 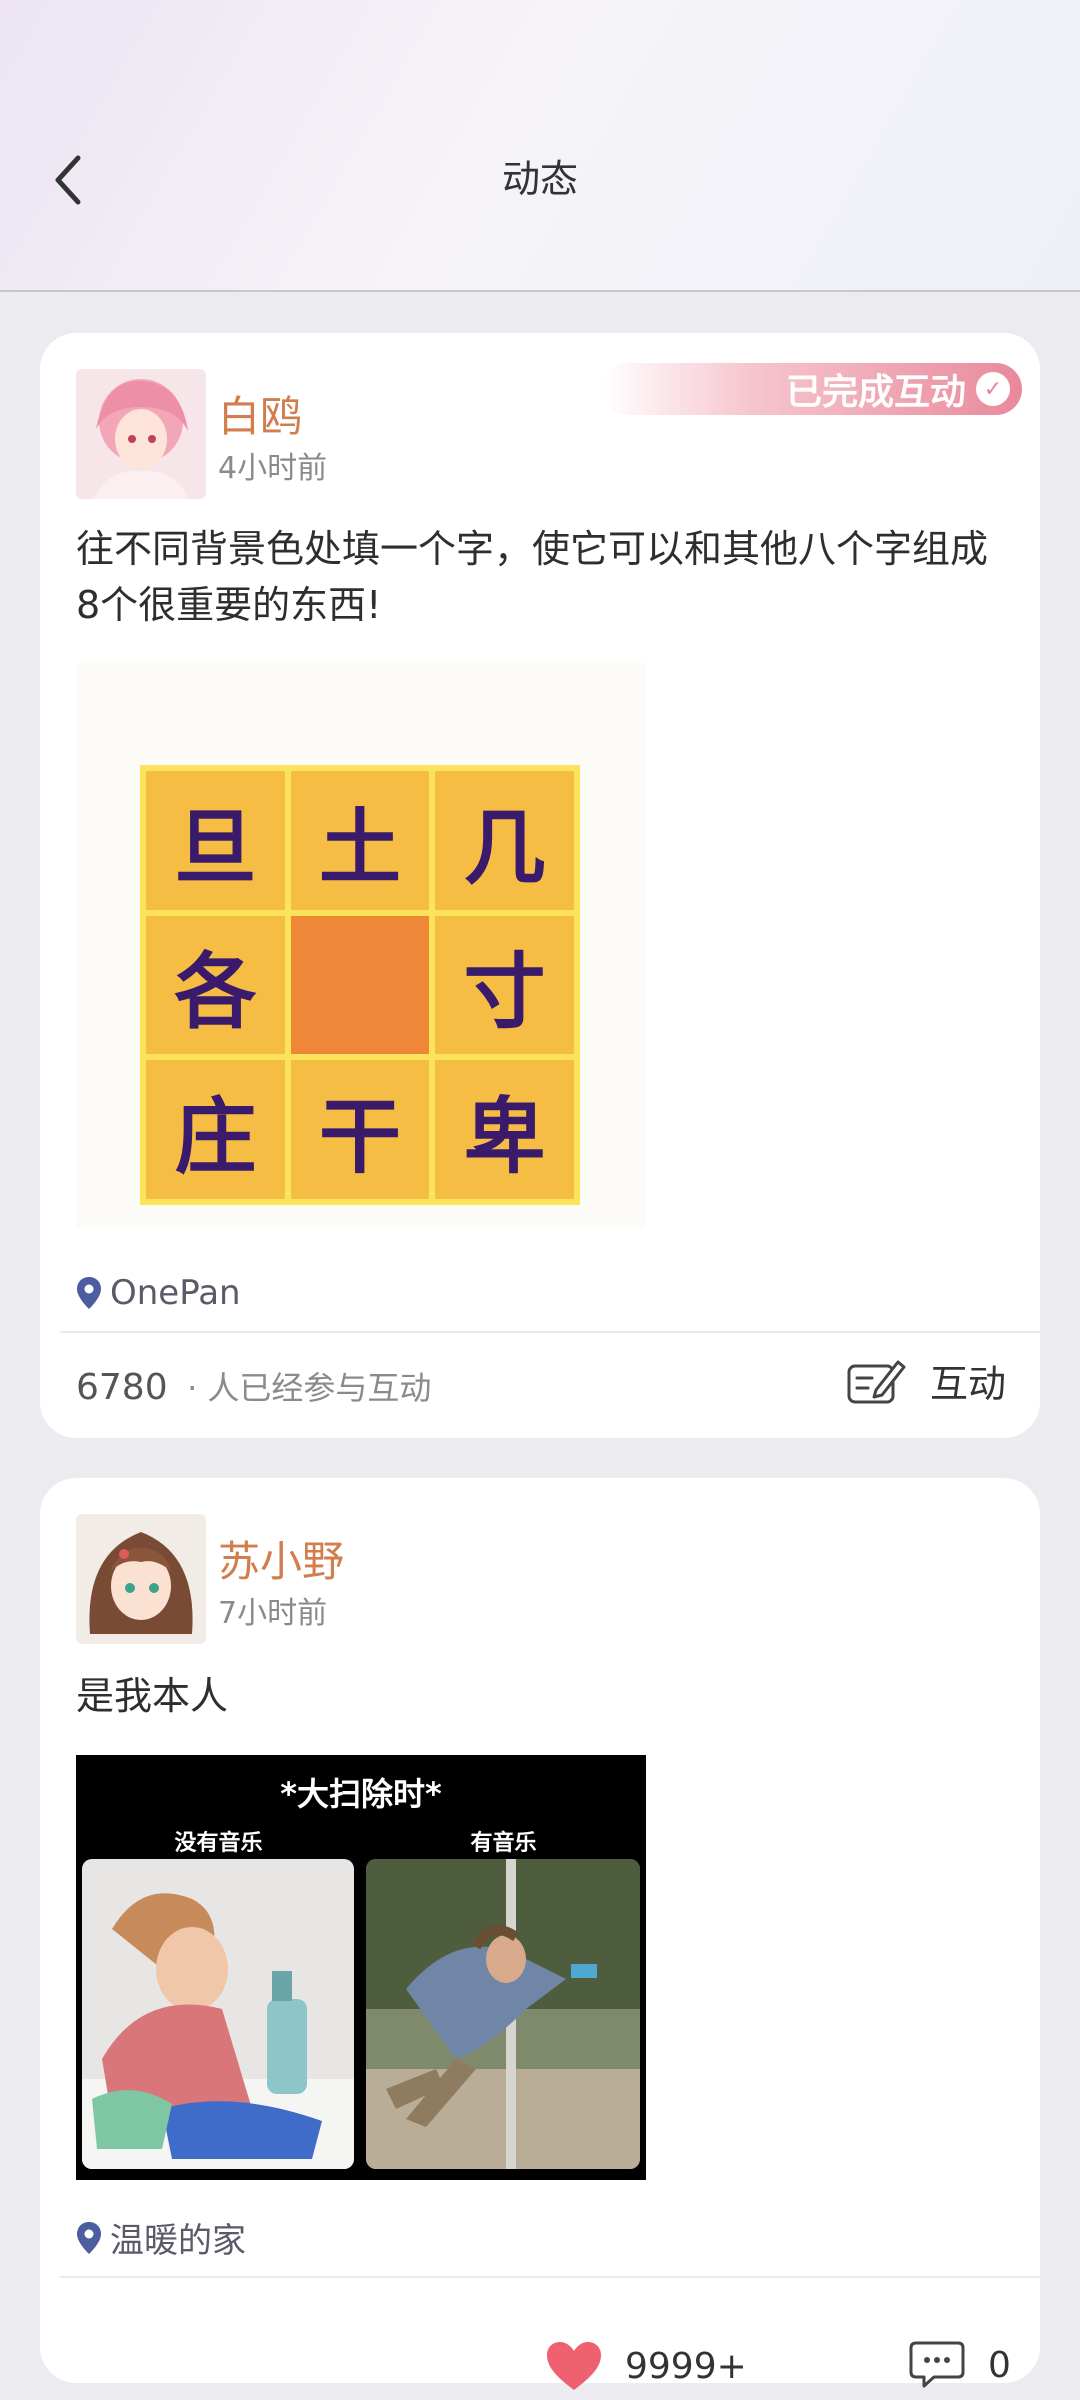 I want to click on puzzle-cell: 旦, so click(x=215, y=840).